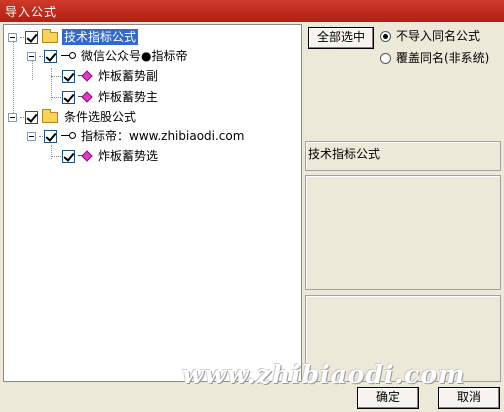 Image resolution: width=504 pixels, height=412 pixels. Describe the element at coordinates (128, 97) in the screenshot. I see `tree-node-label: 炸板蓄势主` at that location.